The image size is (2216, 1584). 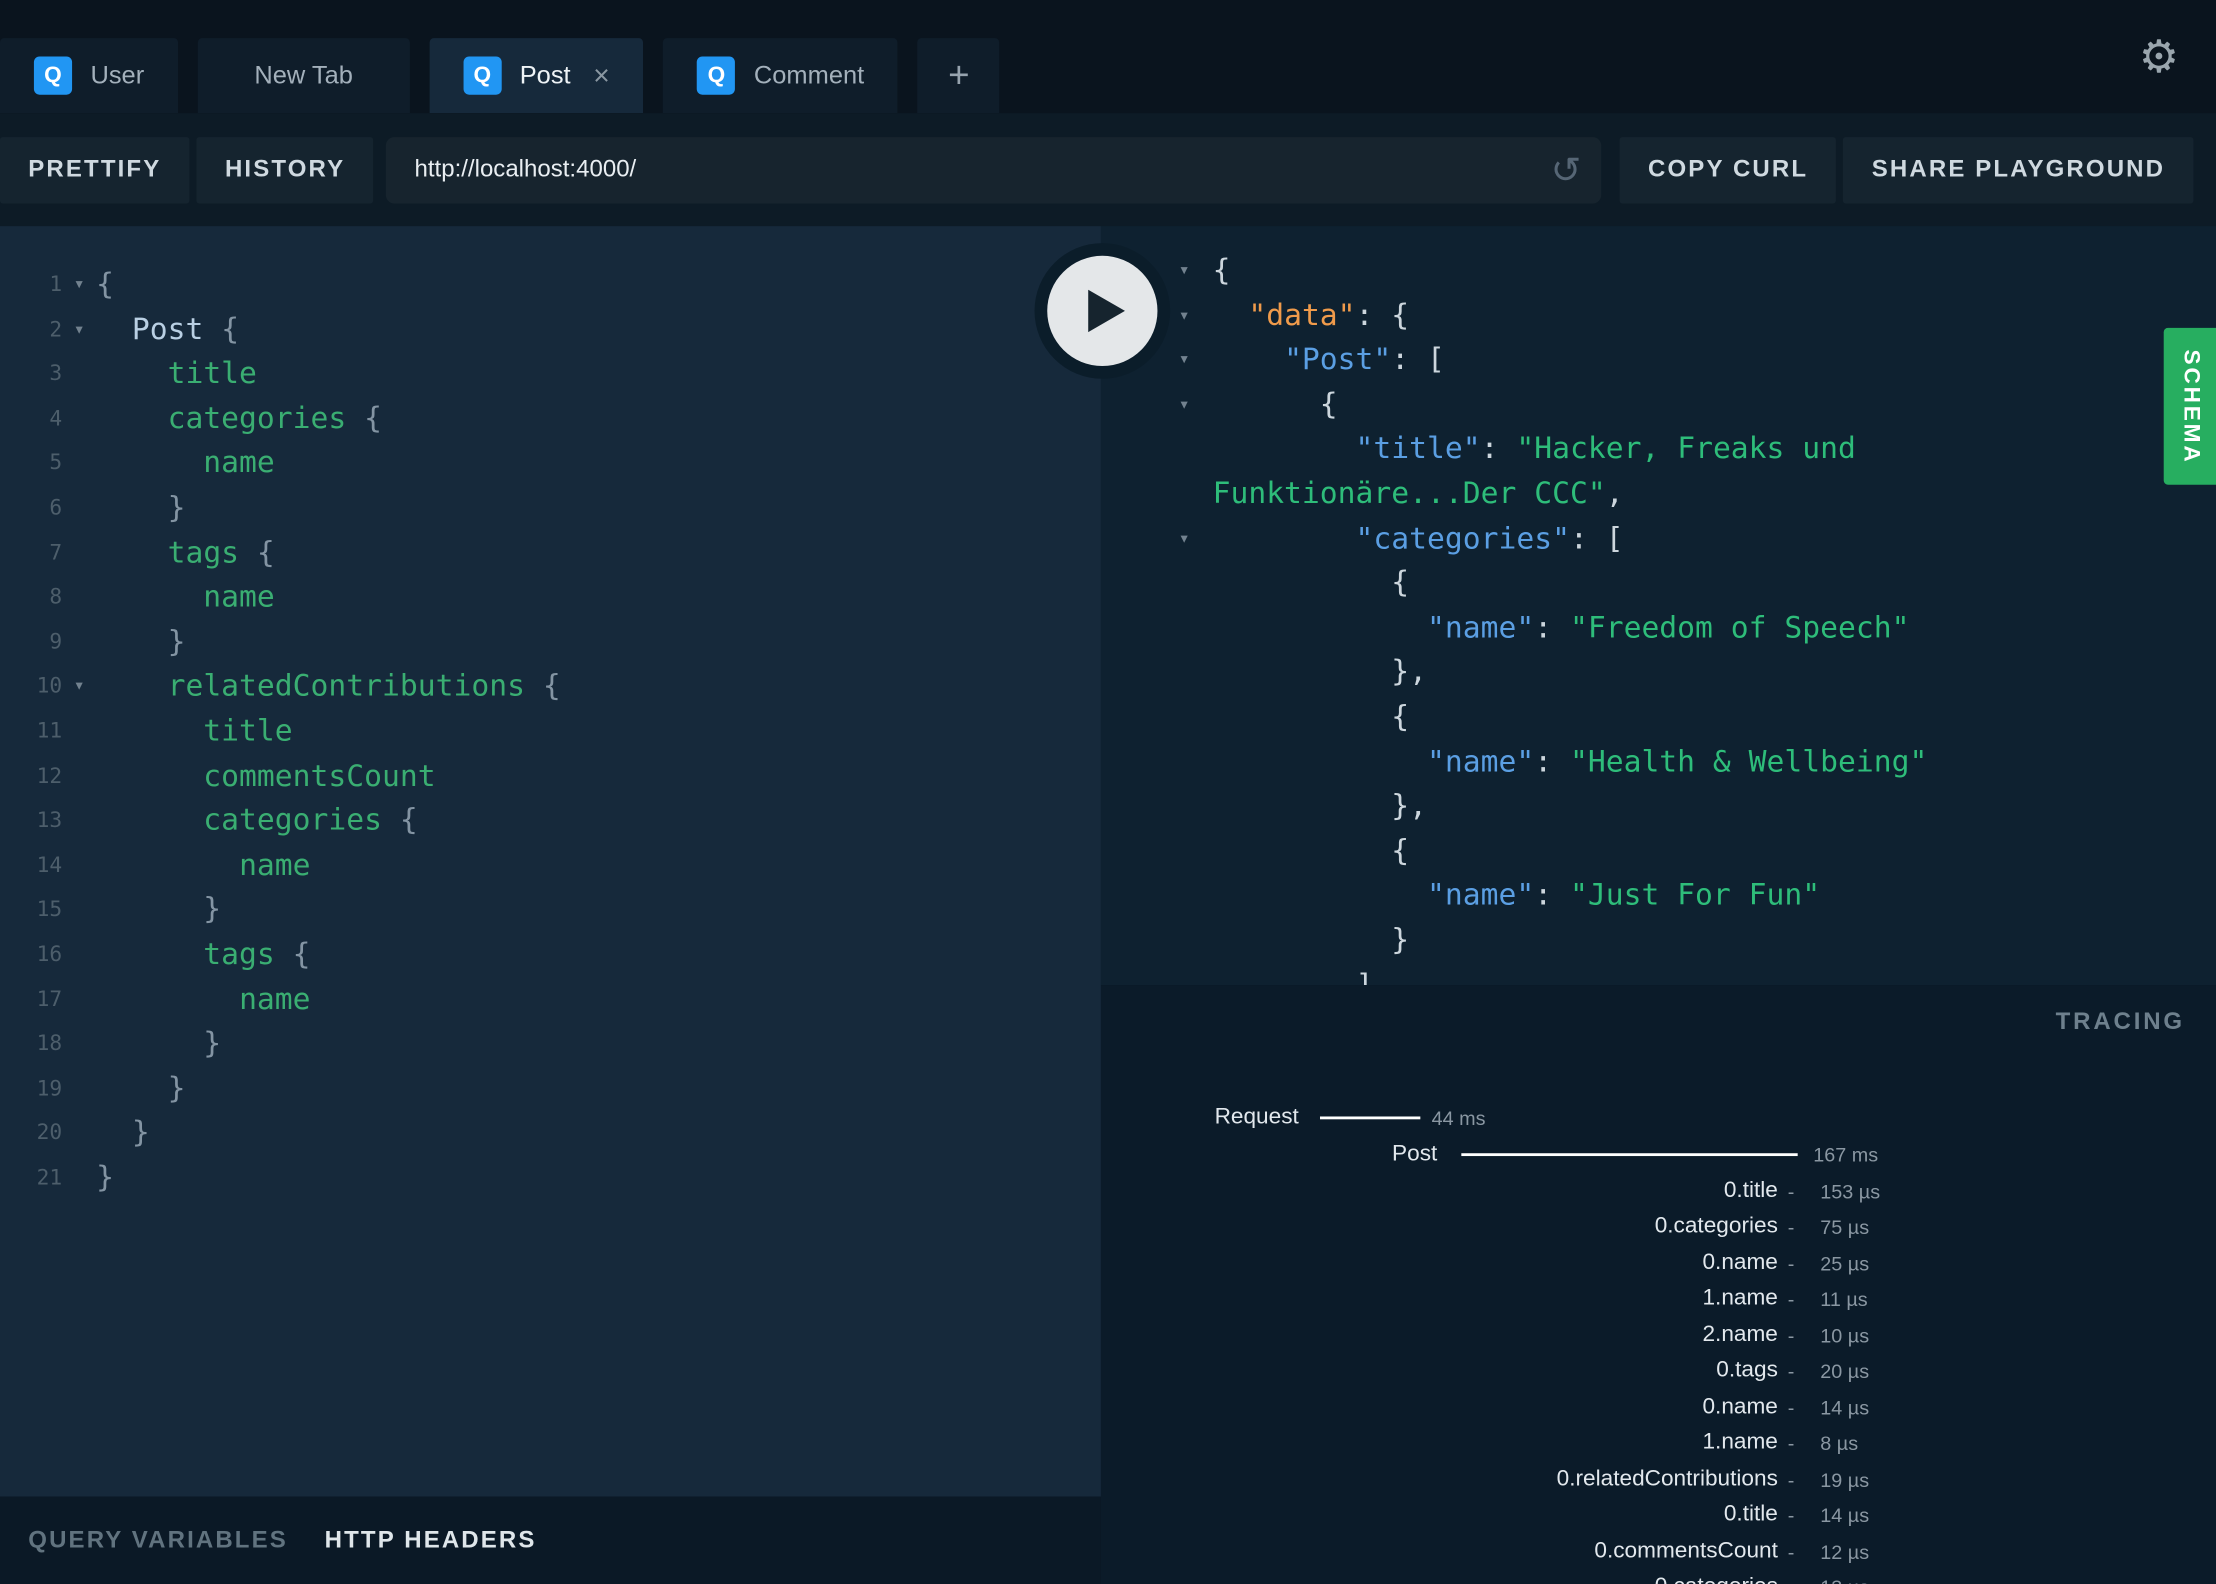 What do you see at coordinates (1845, 1371) in the screenshot?
I see `trace-duration: 20 µs` at bounding box center [1845, 1371].